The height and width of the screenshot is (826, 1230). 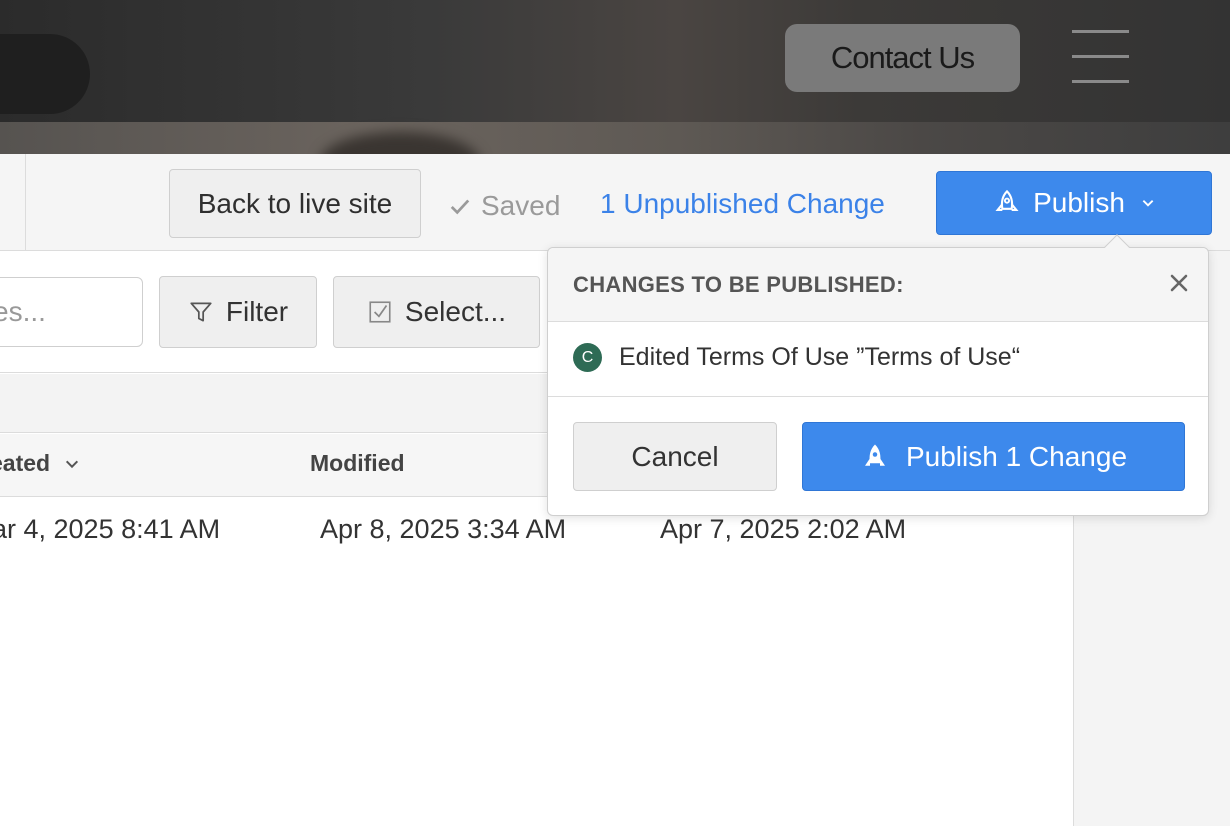 What do you see at coordinates (25, 463) in the screenshot?
I see `column-label: eated` at bounding box center [25, 463].